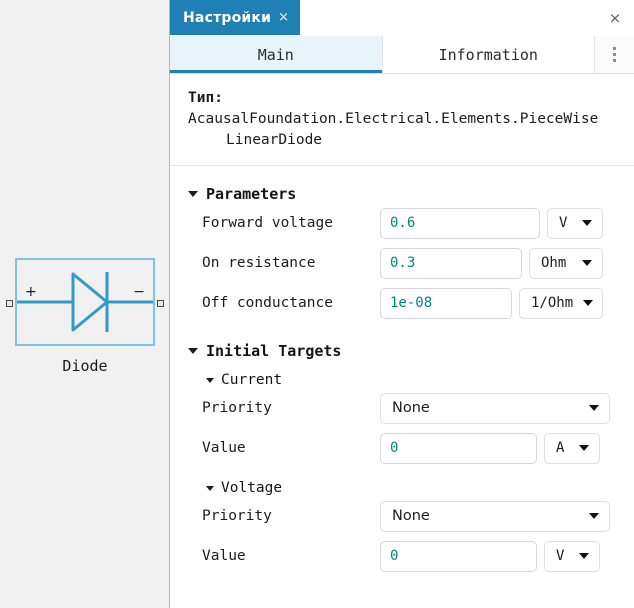 This screenshot has height=608, width=634. What do you see at coordinates (267, 303) in the screenshot?
I see `field-off-conductance-label: Off conductance` at bounding box center [267, 303].